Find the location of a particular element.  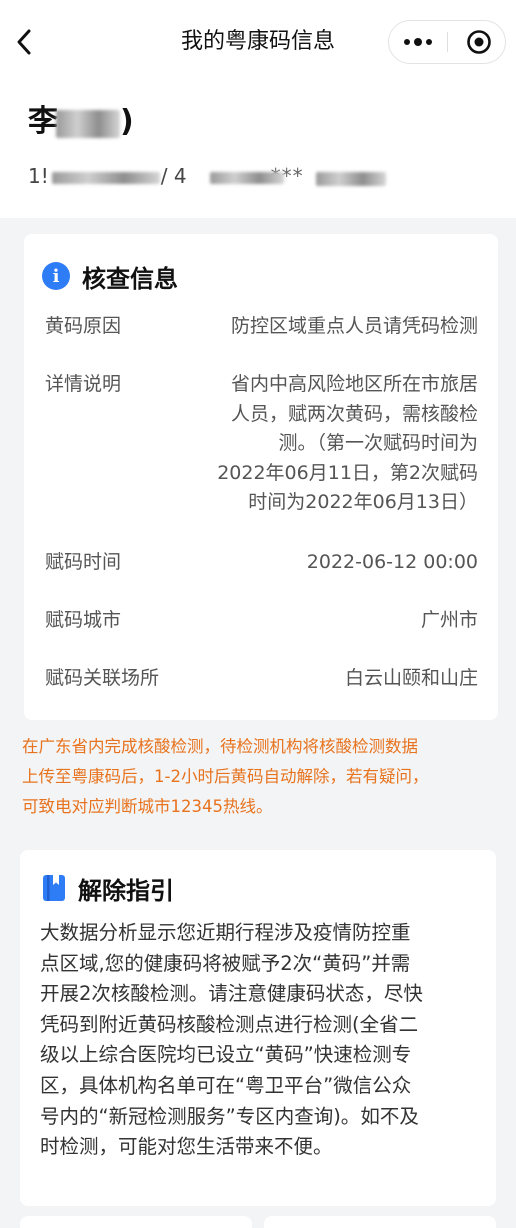

id-prefix: 4 is located at coordinates (180, 176).